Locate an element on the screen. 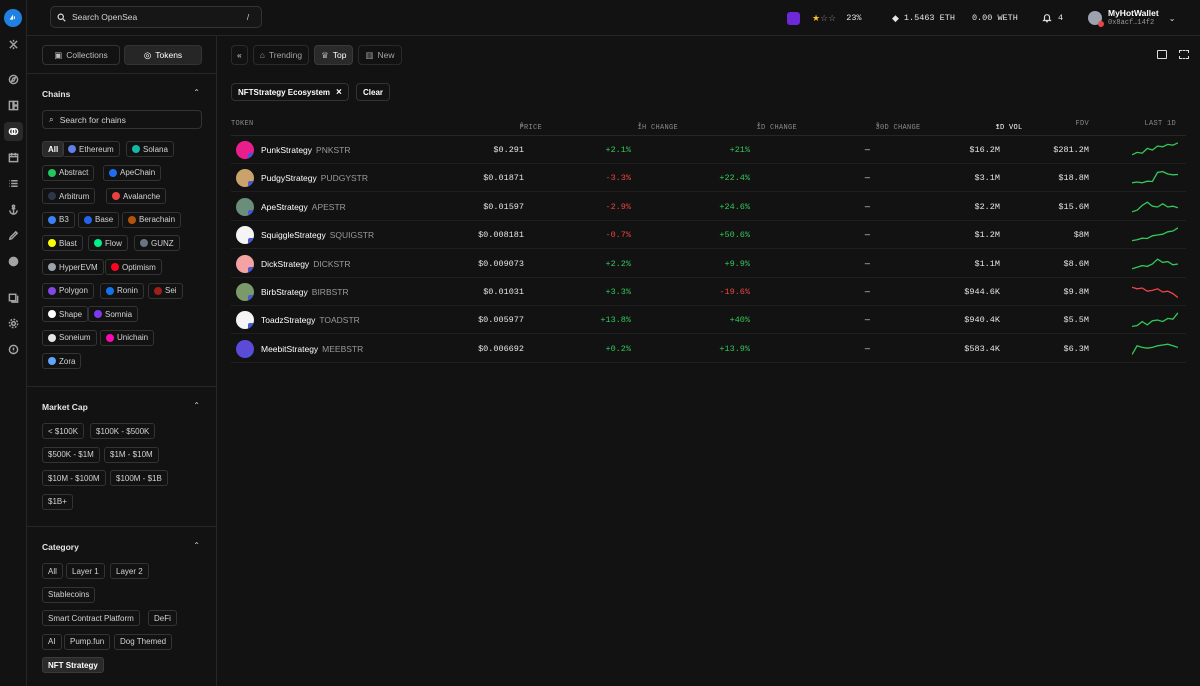  category-chip: AI is located at coordinates (52, 641).